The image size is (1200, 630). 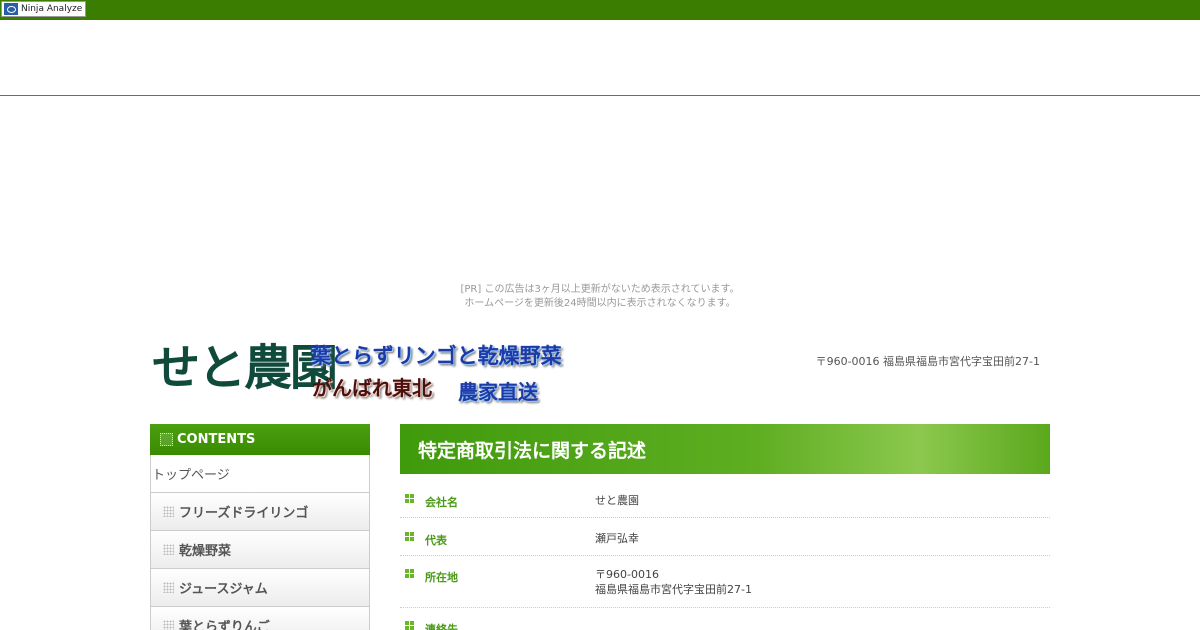 What do you see at coordinates (725, 449) in the screenshot?
I see `page-title: 特定商取引法に関する記述` at bounding box center [725, 449].